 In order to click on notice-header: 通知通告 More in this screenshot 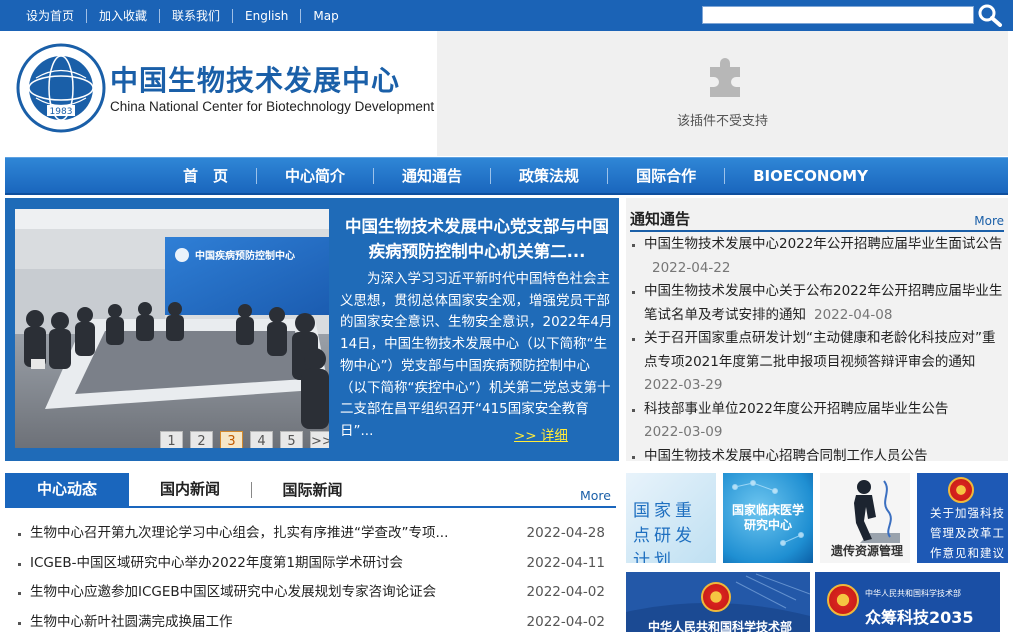, I will do `click(817, 220)`.